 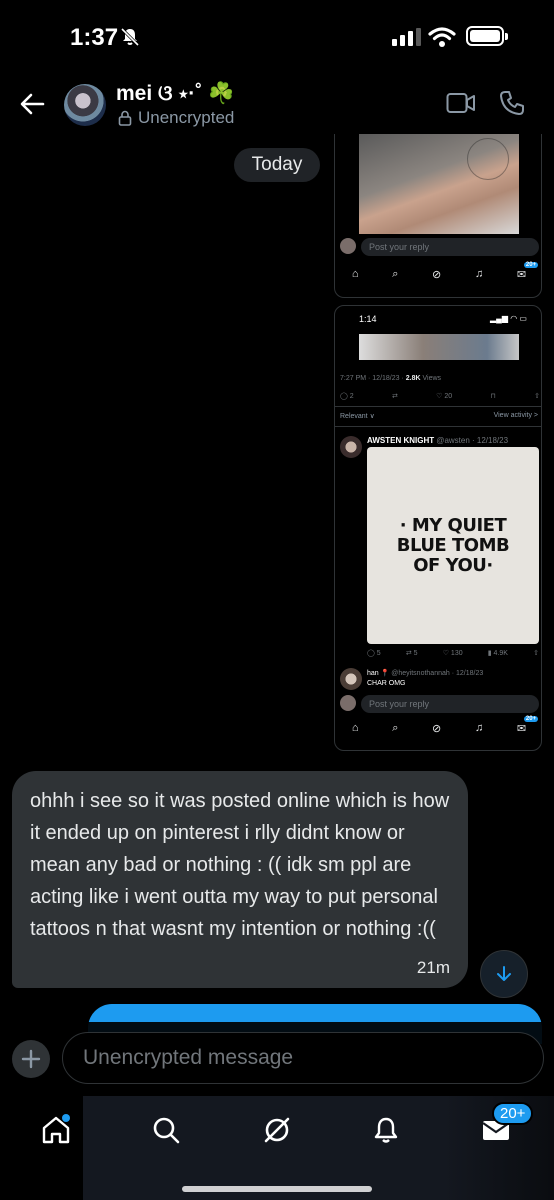 What do you see at coordinates (505, 1126) in the screenshot?
I see `nav-messages: 20+` at bounding box center [505, 1126].